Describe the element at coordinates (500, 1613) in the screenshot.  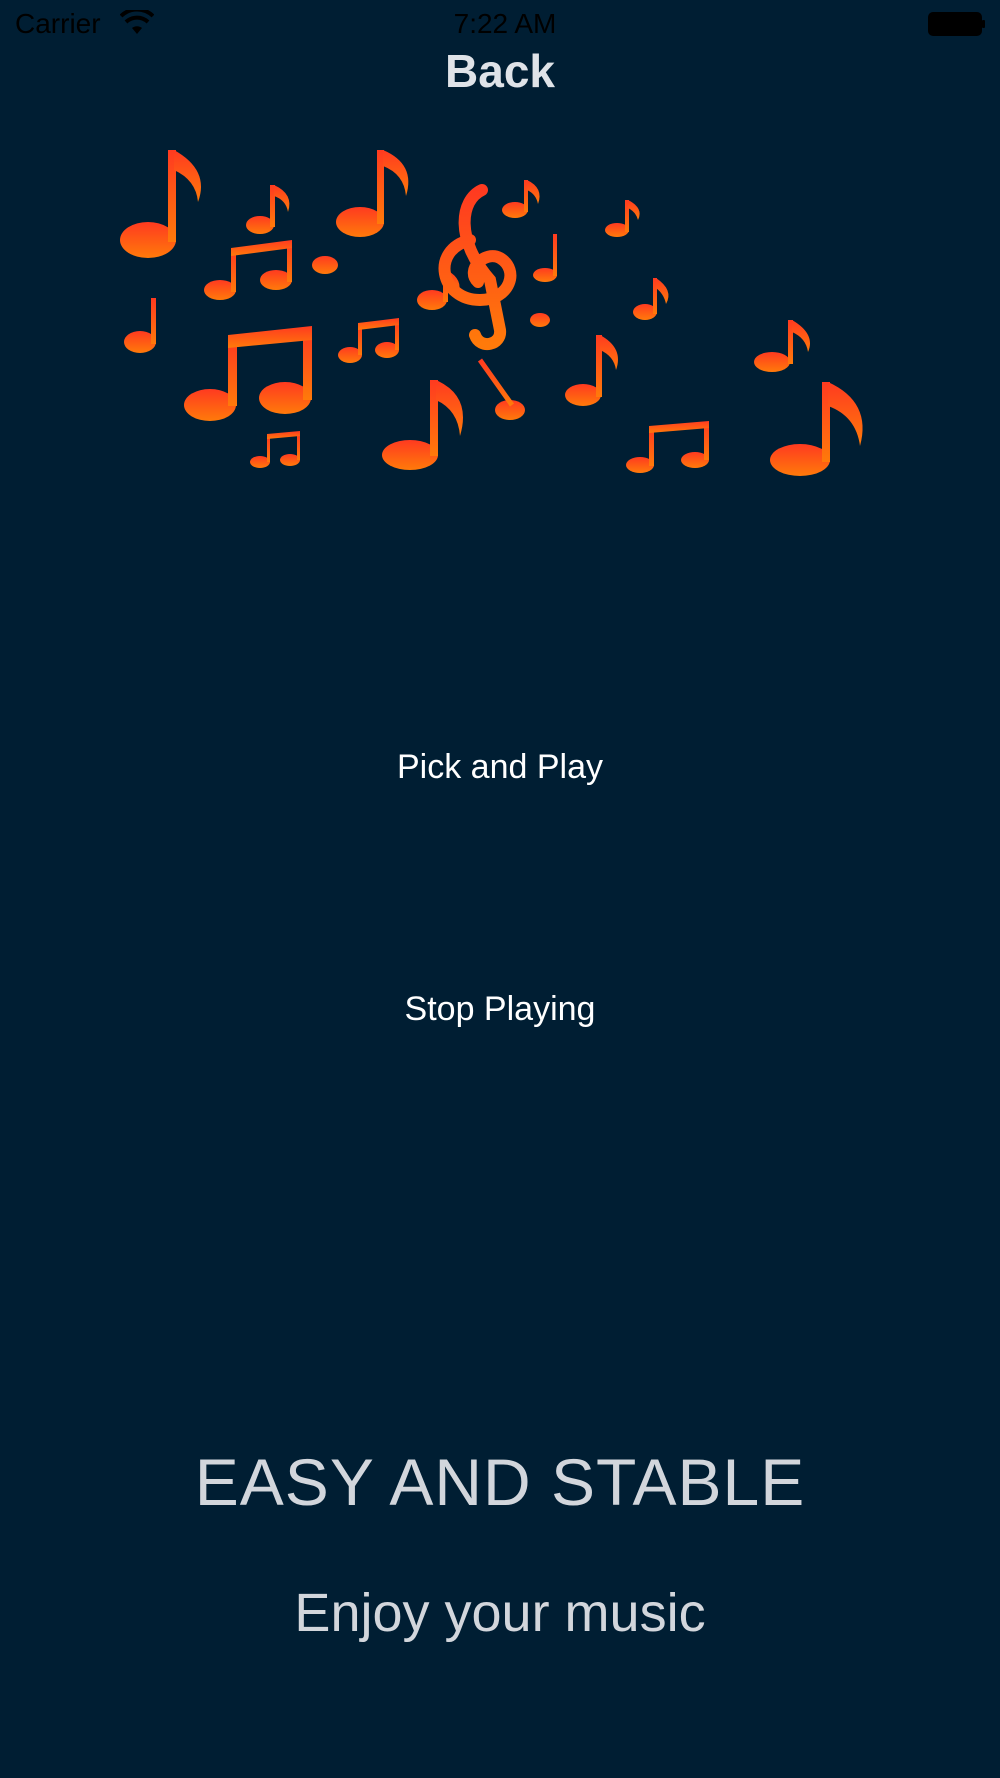
I see `promo-subline: Enjoy your music` at that location.